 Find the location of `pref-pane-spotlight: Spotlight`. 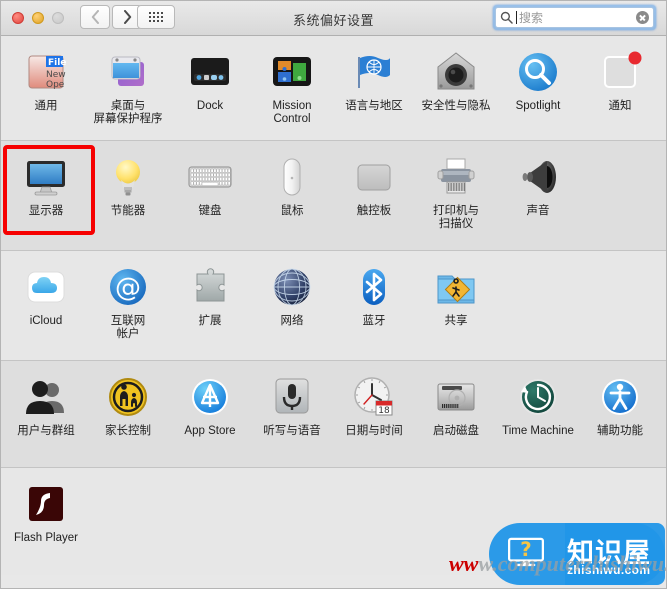

pref-pane-spotlight: Spotlight is located at coordinates (538, 88).